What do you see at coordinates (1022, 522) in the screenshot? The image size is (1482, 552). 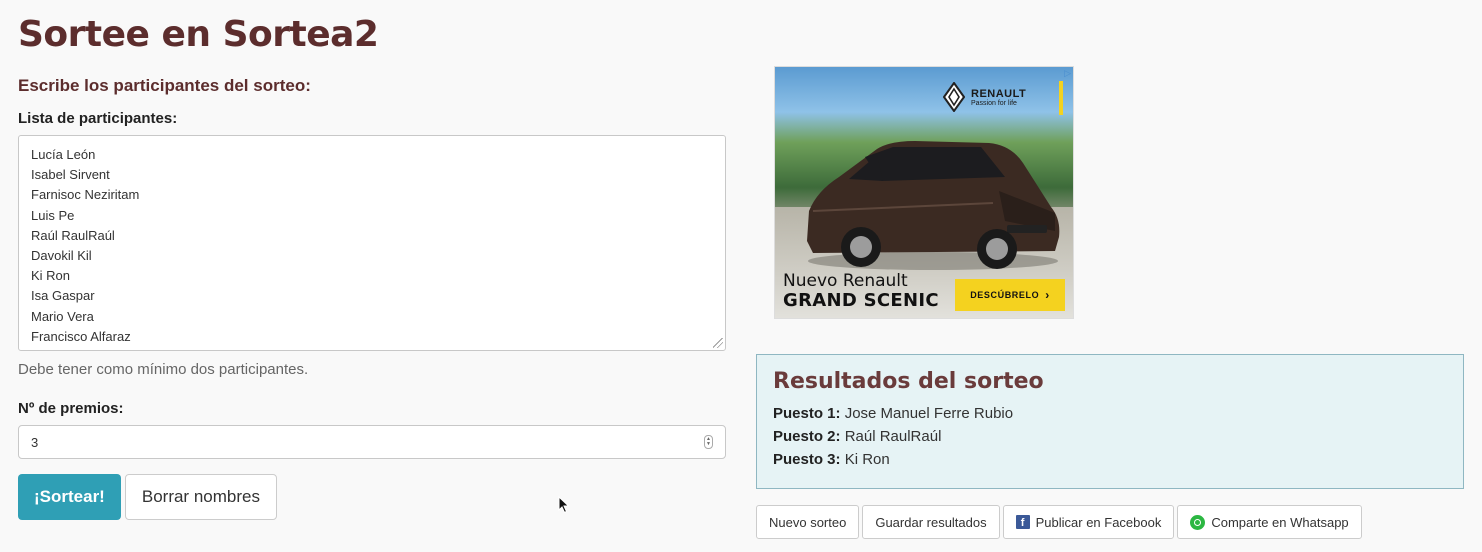 I see `facebook-icon: f` at bounding box center [1022, 522].